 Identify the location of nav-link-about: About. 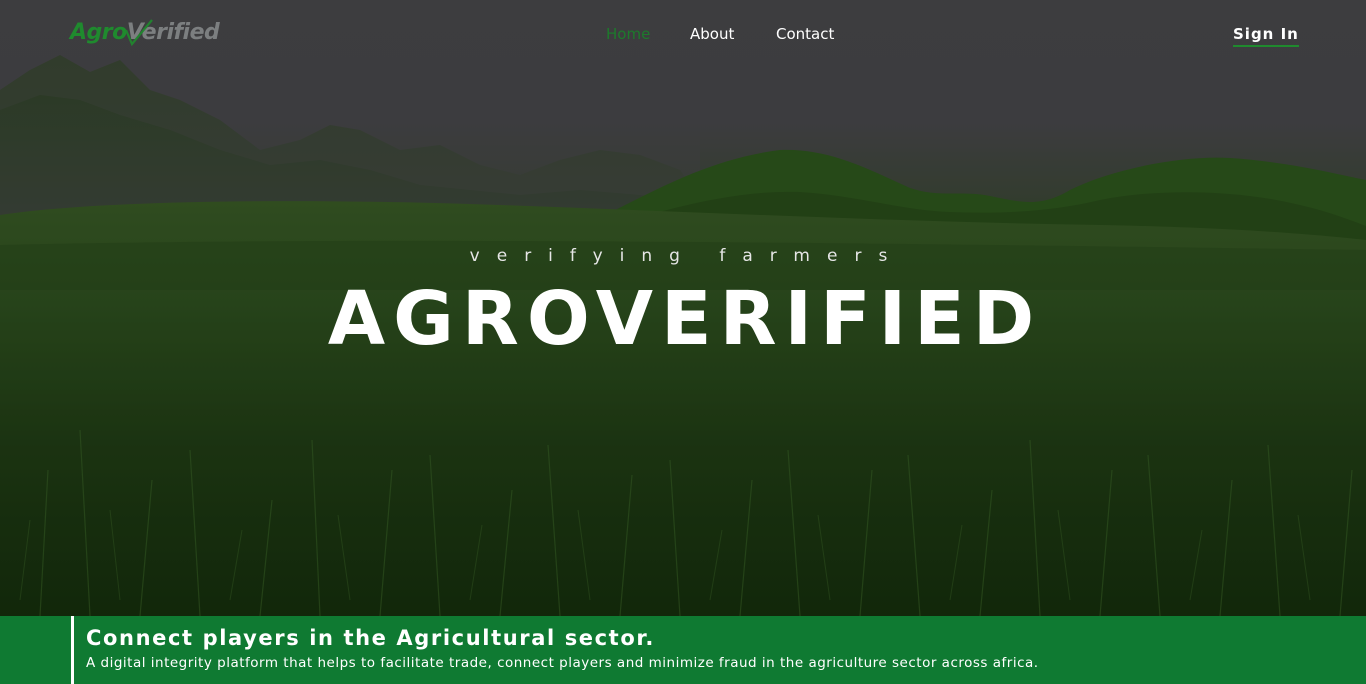
(712, 34).